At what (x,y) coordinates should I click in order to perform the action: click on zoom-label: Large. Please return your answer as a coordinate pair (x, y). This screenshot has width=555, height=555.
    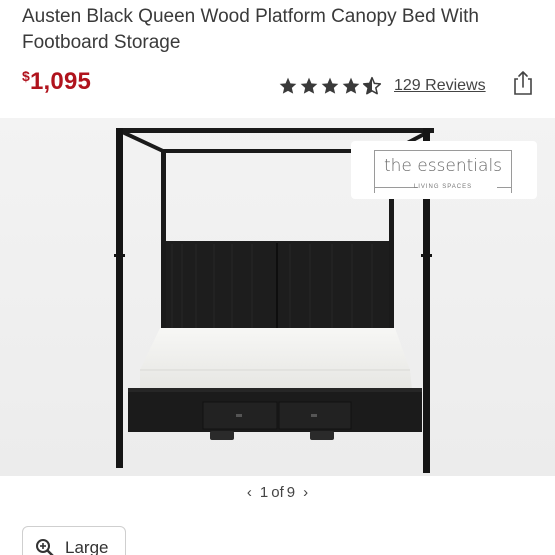
    Looking at the image, I should click on (87, 546).